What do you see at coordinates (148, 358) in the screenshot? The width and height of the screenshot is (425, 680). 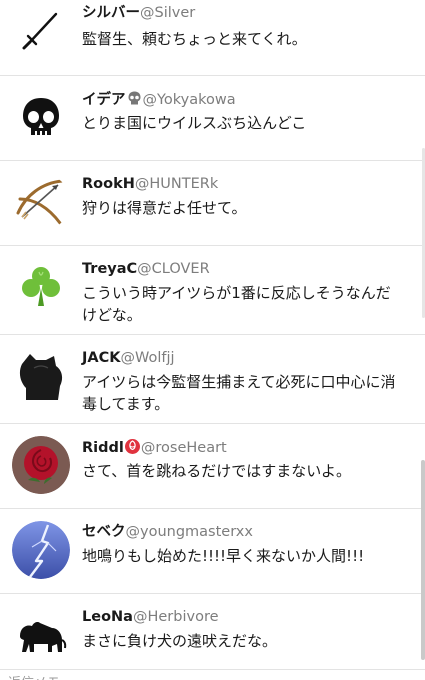 I see `user-handle: @Wolfjj` at bounding box center [148, 358].